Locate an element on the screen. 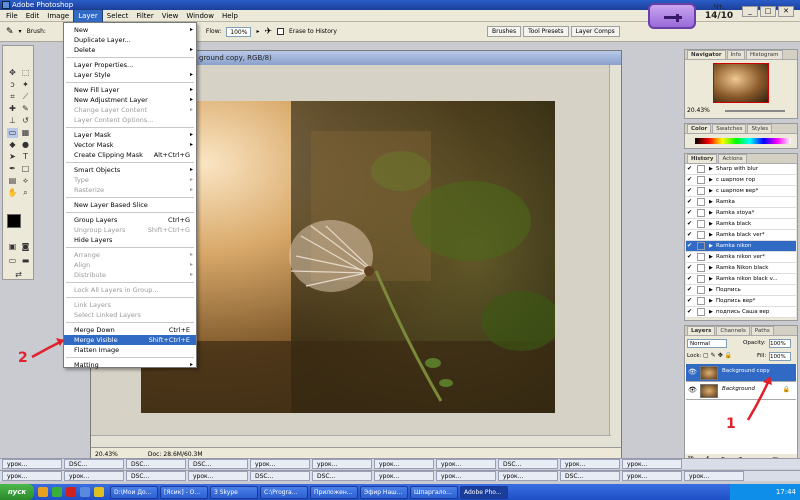  annotation-number-2: 2 is located at coordinates (23, 358).